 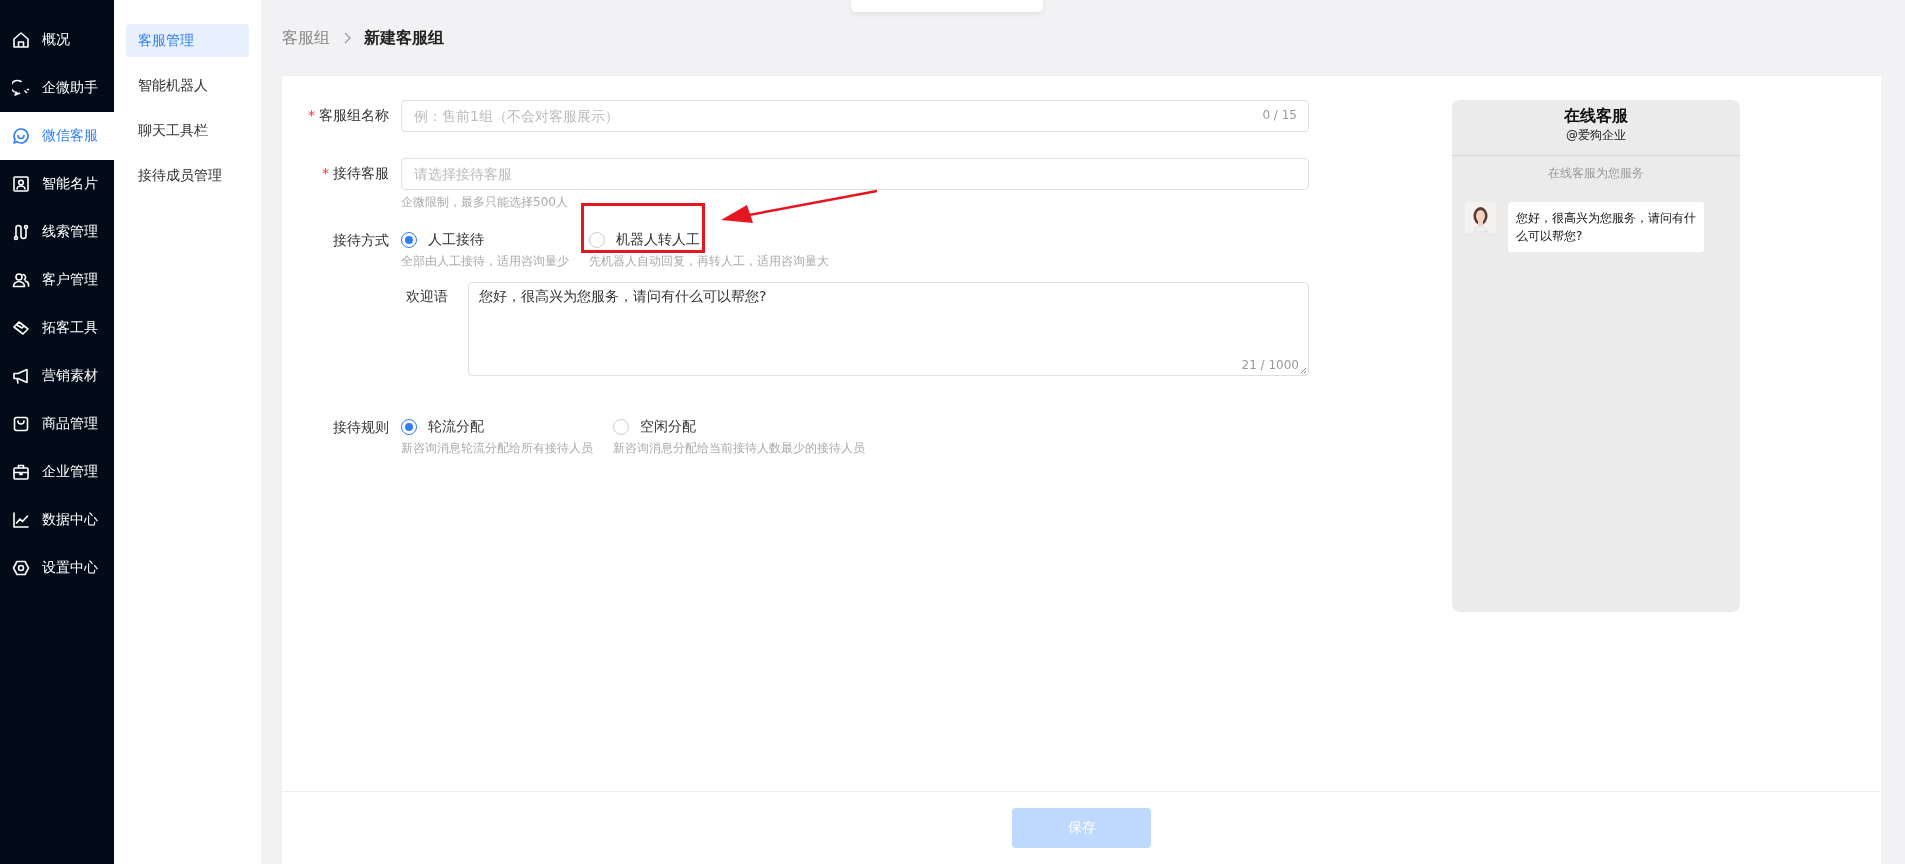 What do you see at coordinates (187, 40) in the screenshot?
I see `submenu-item: 客服管理` at bounding box center [187, 40].